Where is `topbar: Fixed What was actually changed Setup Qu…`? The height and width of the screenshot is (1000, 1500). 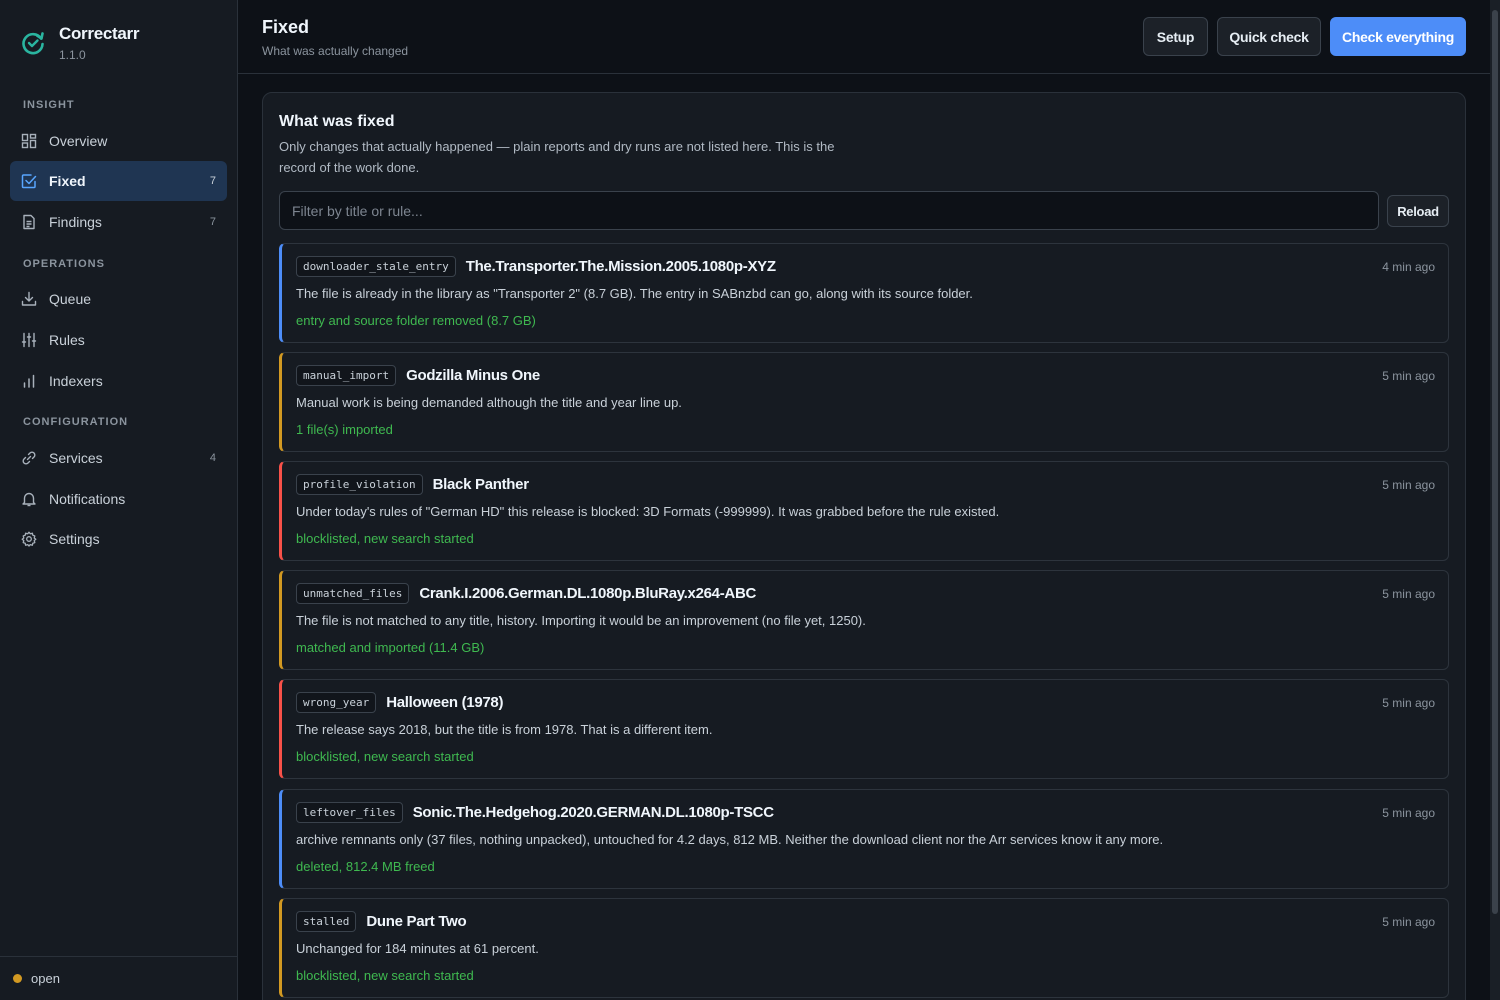
topbar: Fixed What was actually changed Setup Qu… is located at coordinates (864, 37).